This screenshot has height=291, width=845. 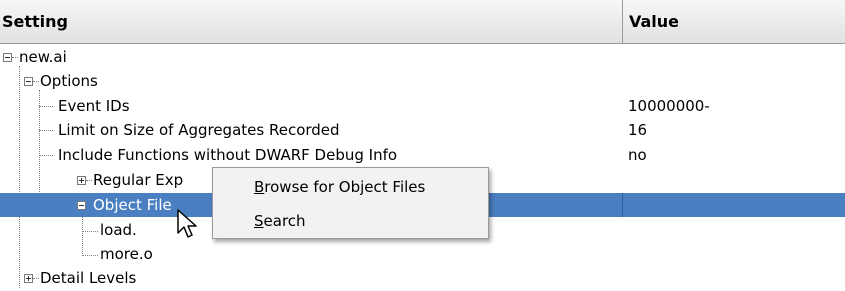 What do you see at coordinates (199, 130) in the screenshot?
I see `tree-label-limit: Limit on Size of Aggregates Recorded` at bounding box center [199, 130].